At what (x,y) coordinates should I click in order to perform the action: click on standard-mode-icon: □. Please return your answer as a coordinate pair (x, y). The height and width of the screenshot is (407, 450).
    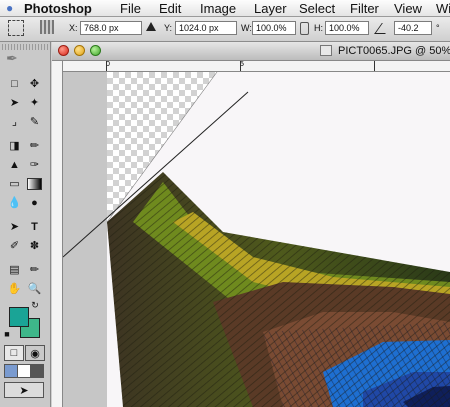
    Looking at the image, I should click on (14, 353).